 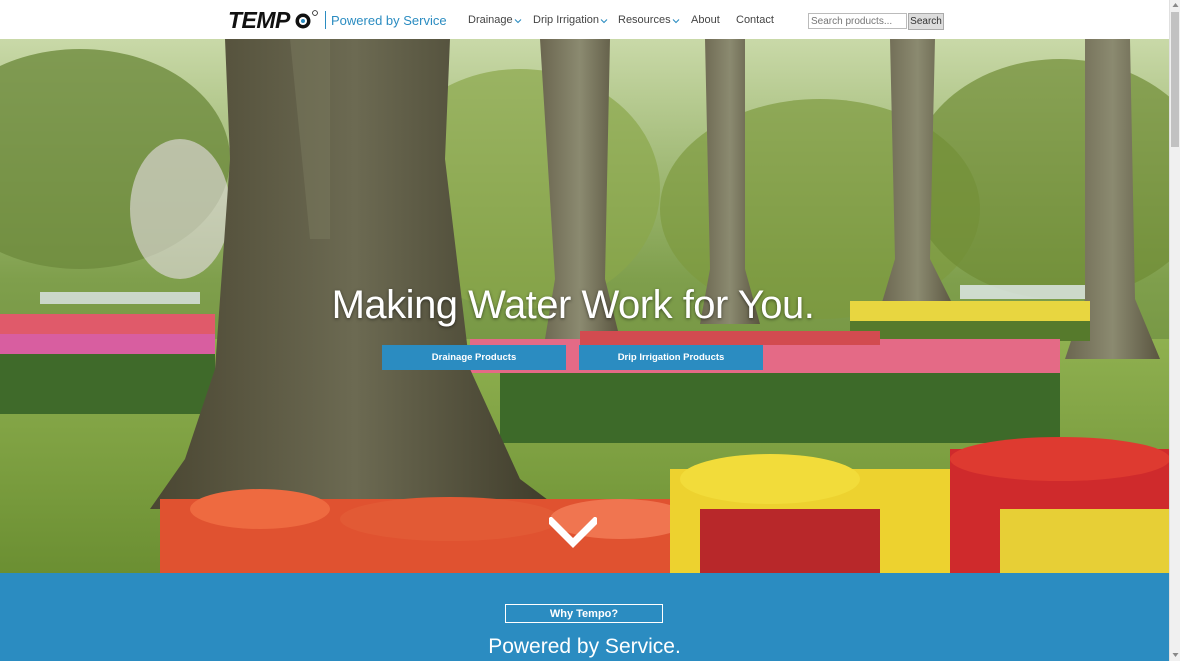 I want to click on tempo-logo: TEMP, so click(x=274, y=20).